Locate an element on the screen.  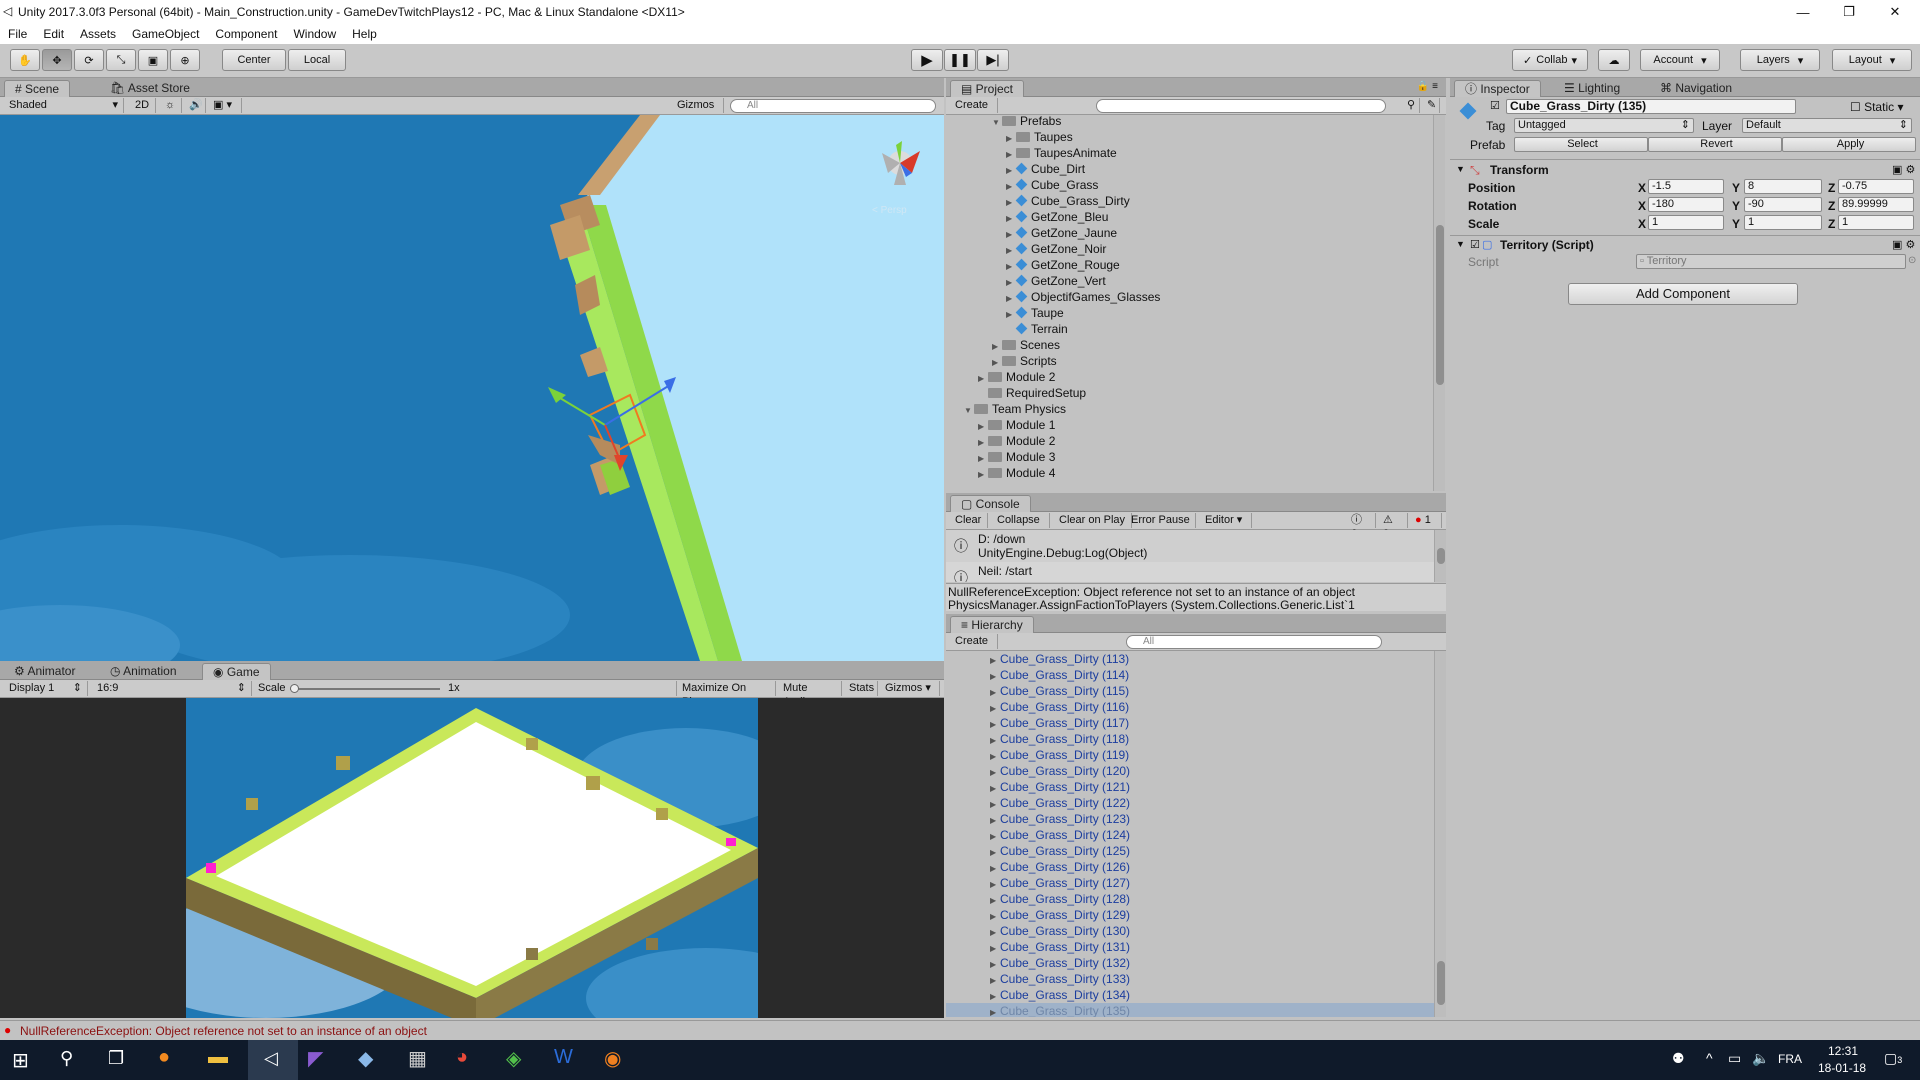
tab-project: ▤ Project is located at coordinates (987, 88).